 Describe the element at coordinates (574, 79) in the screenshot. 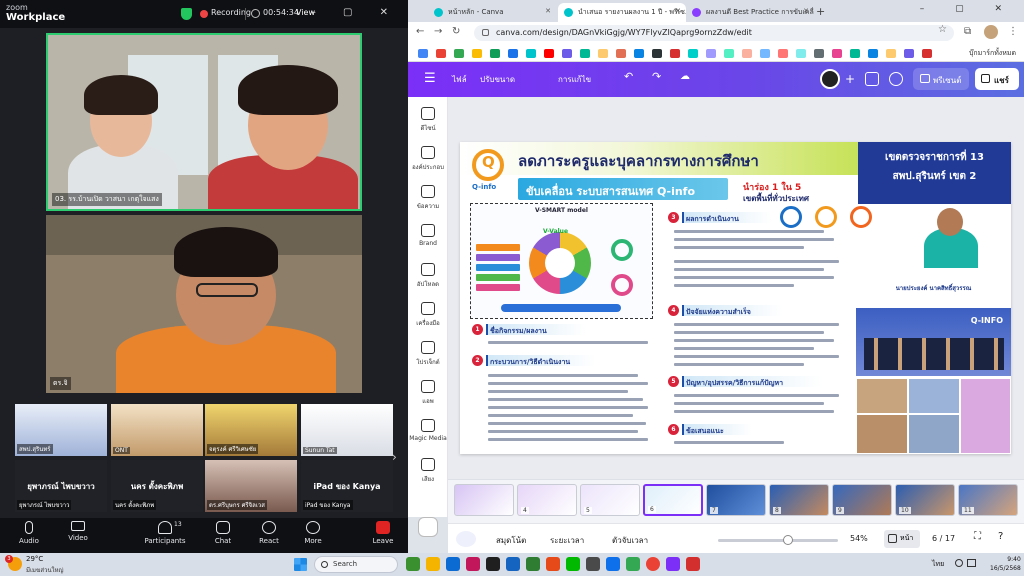

I see `edit-menu: การแก้ไข` at that location.